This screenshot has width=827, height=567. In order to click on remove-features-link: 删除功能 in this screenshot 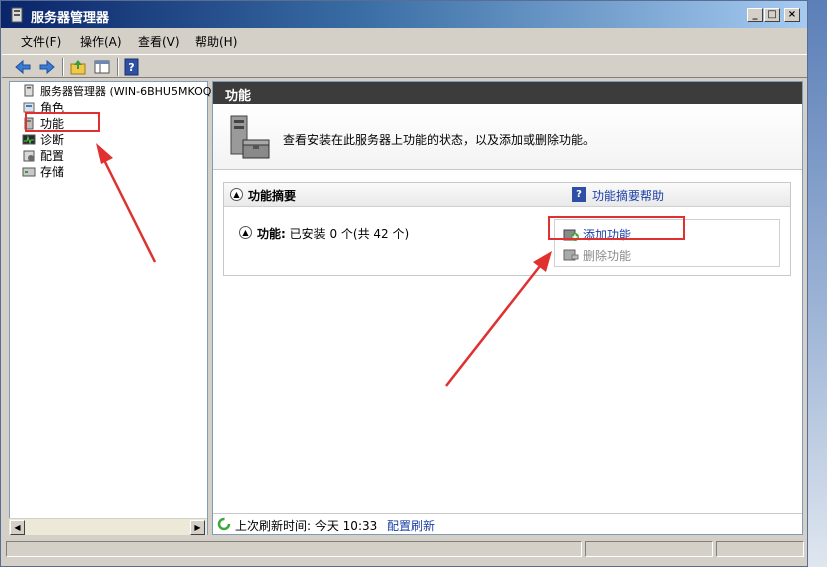, I will do `click(607, 255)`.